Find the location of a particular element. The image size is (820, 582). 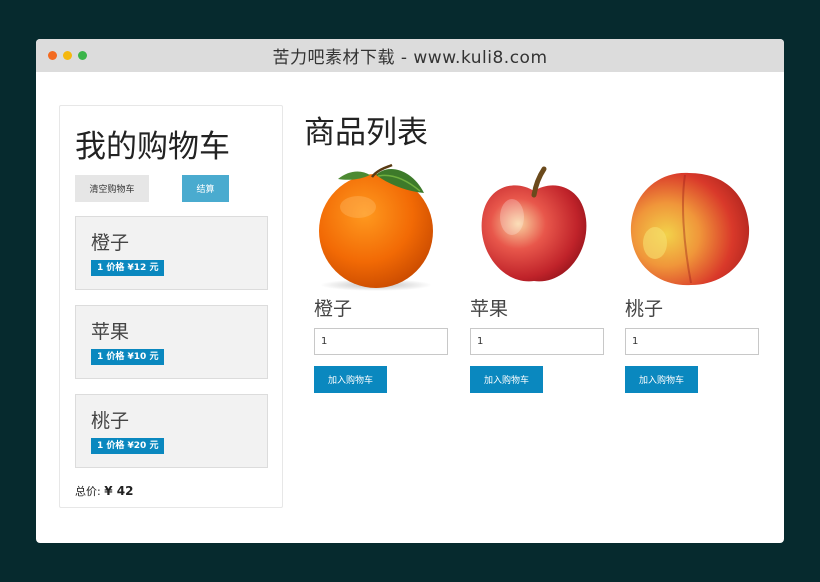

cart-item-price-badge: 1 价格 ¥10 元 is located at coordinates (128, 357).